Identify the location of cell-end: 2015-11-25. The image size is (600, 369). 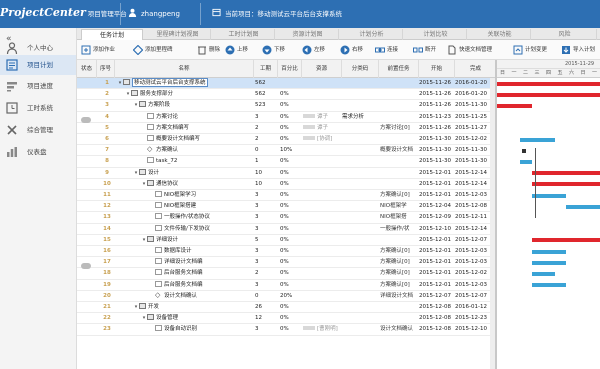
(475, 117).